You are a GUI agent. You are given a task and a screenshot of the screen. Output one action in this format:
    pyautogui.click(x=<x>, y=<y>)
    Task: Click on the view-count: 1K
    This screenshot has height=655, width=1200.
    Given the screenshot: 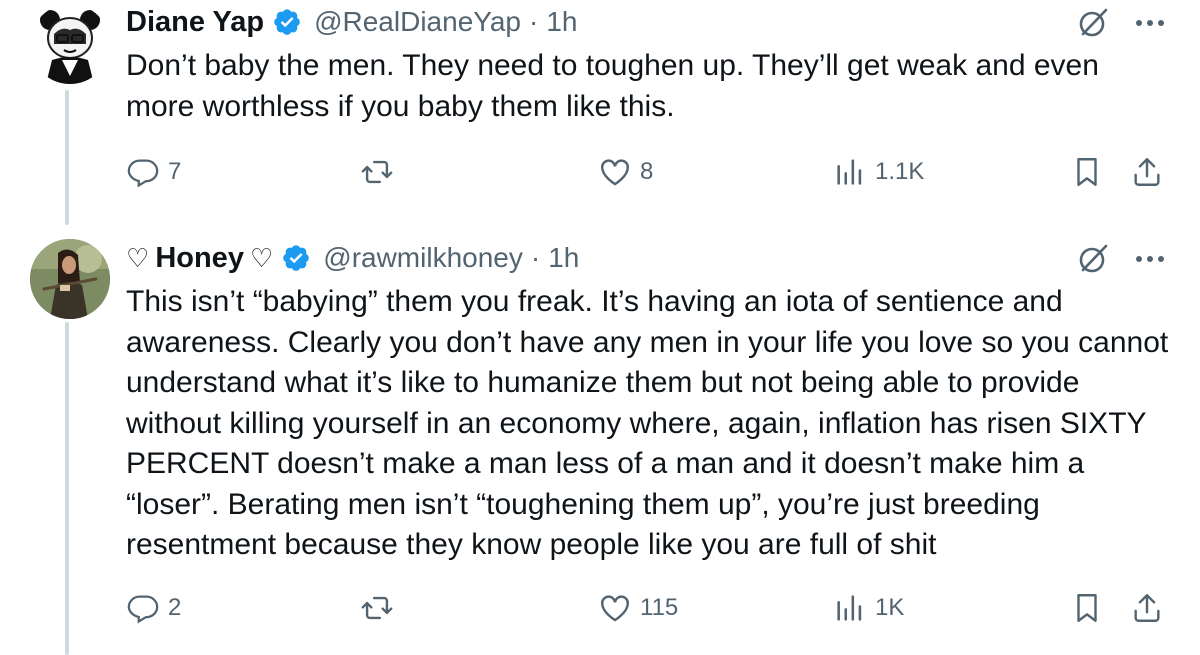 What is the action you would take?
    pyautogui.click(x=890, y=607)
    